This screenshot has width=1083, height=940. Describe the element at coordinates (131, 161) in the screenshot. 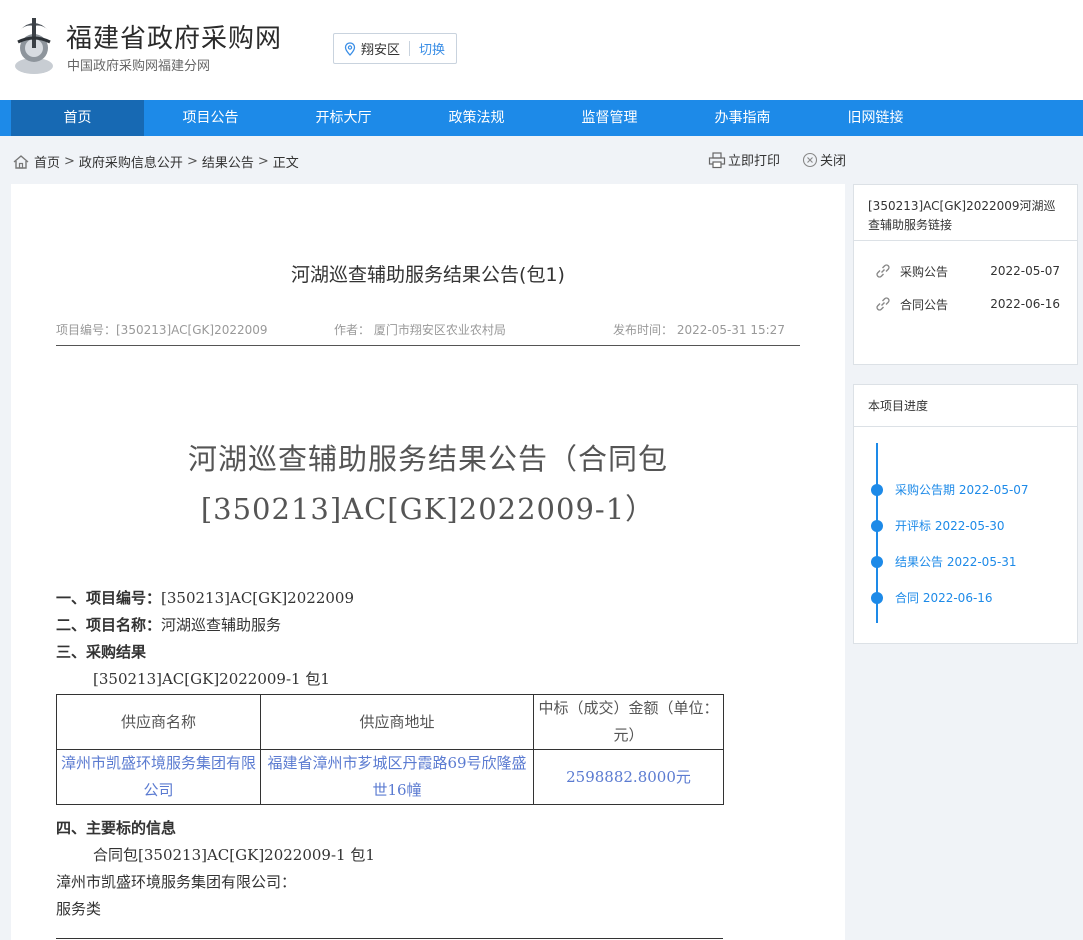

I see `breadcrumb-info-public: 政府采购信息公开` at that location.